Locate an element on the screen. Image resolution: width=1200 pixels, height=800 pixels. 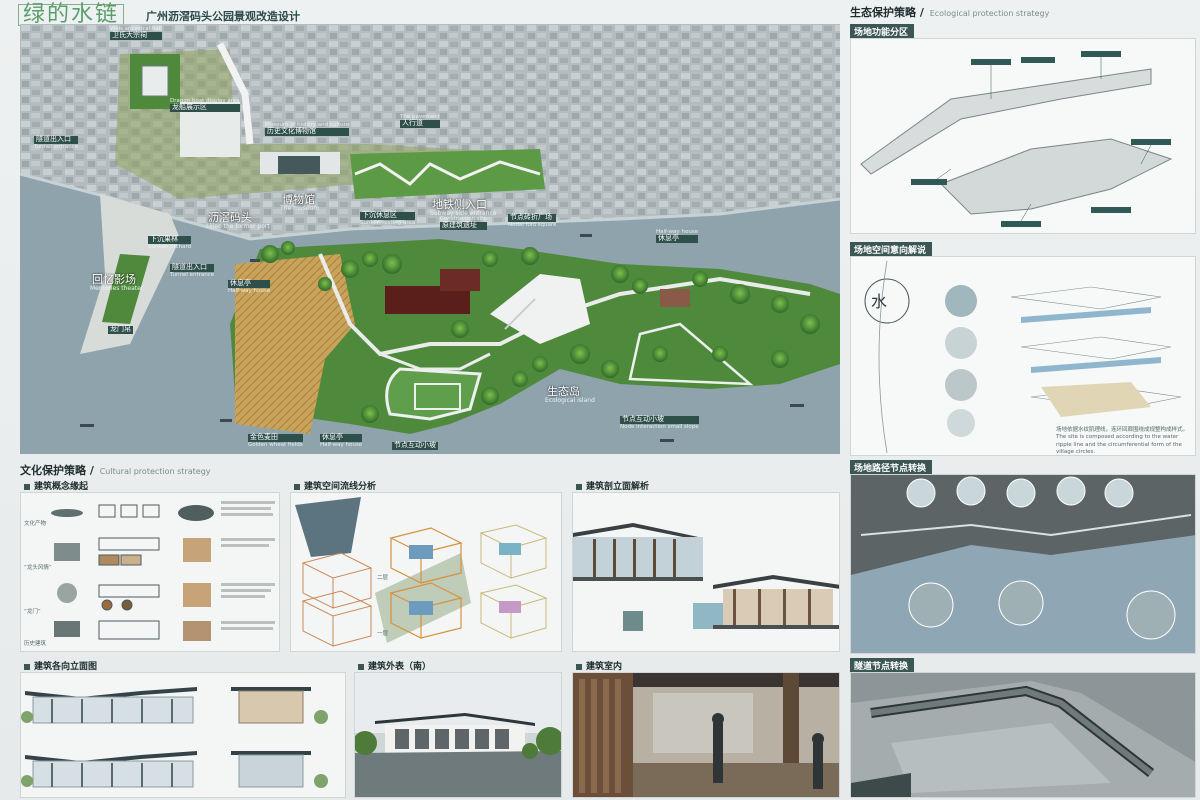
path-node-panel is located at coordinates (1023, 564).